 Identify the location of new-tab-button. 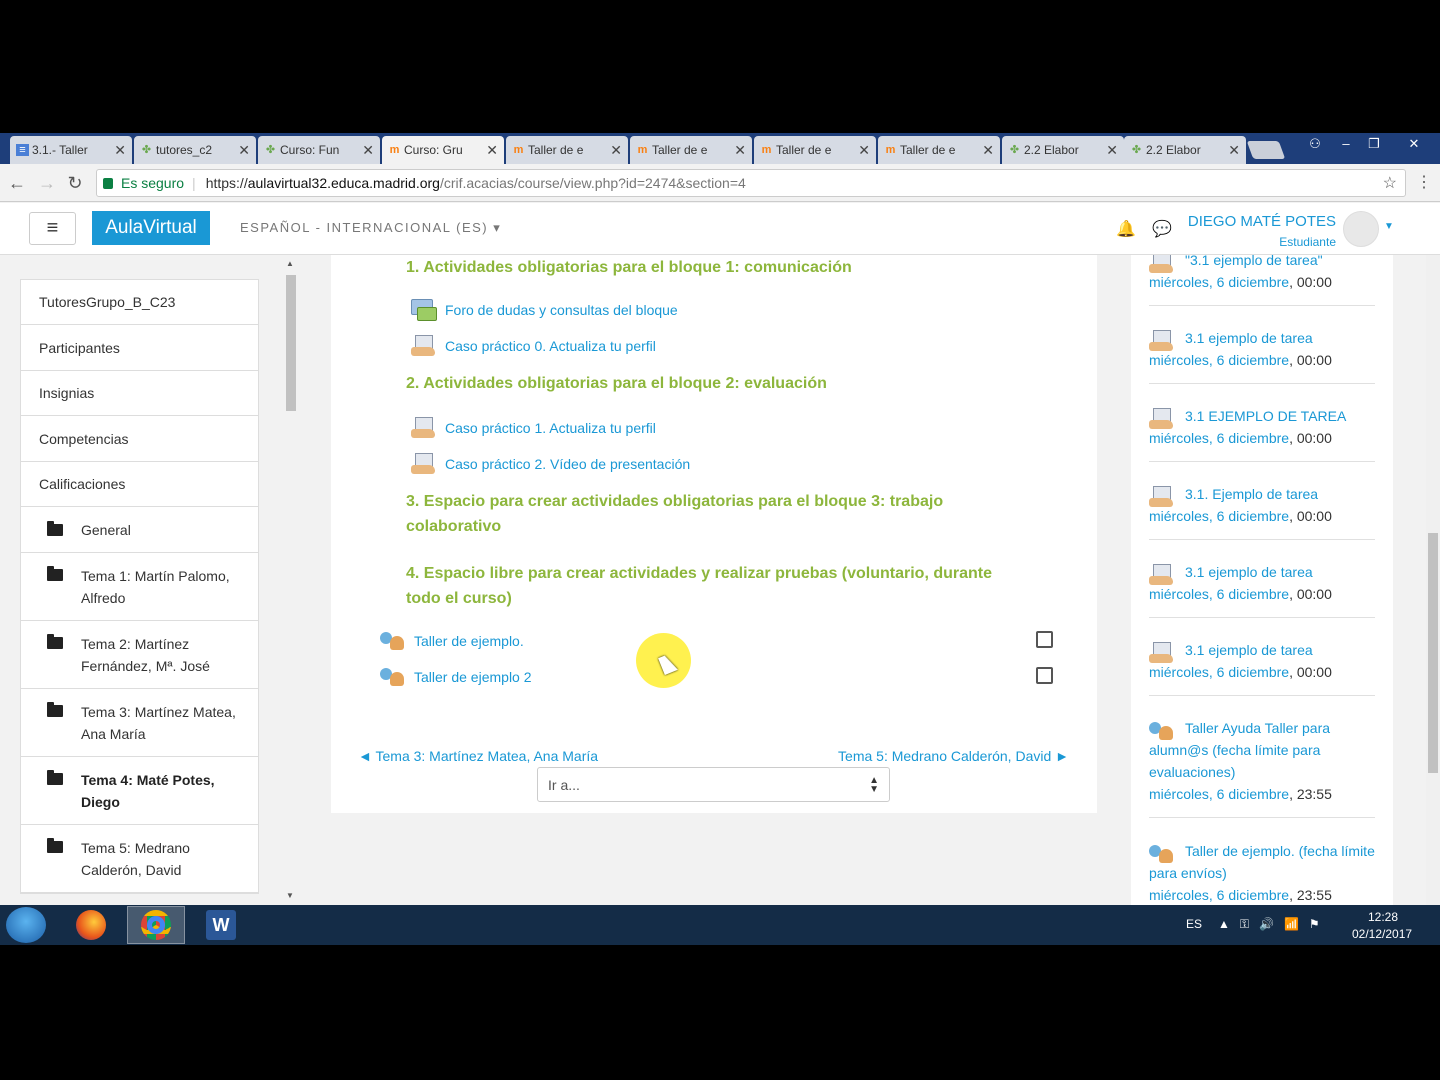
(1266, 150).